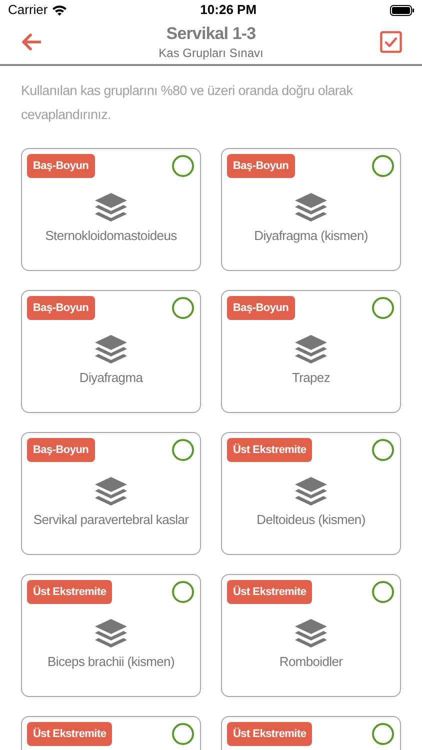 This screenshot has width=422, height=750. I want to click on muscle-name: Servikal paravertebral kaslar, so click(111, 520).